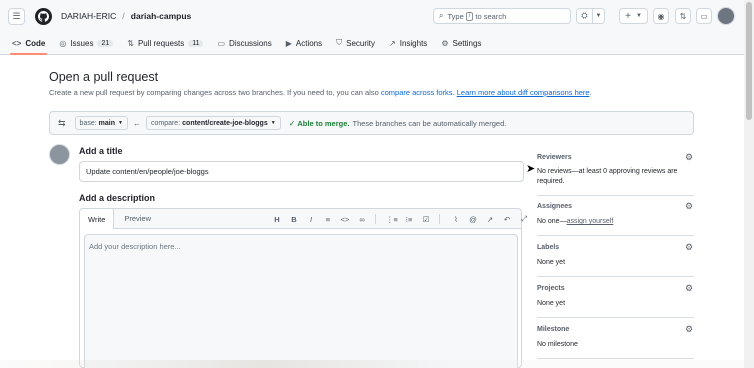 This screenshot has width=754, height=368. I want to click on learn-more-link: Learn more about diff comparisons here, so click(523, 92).